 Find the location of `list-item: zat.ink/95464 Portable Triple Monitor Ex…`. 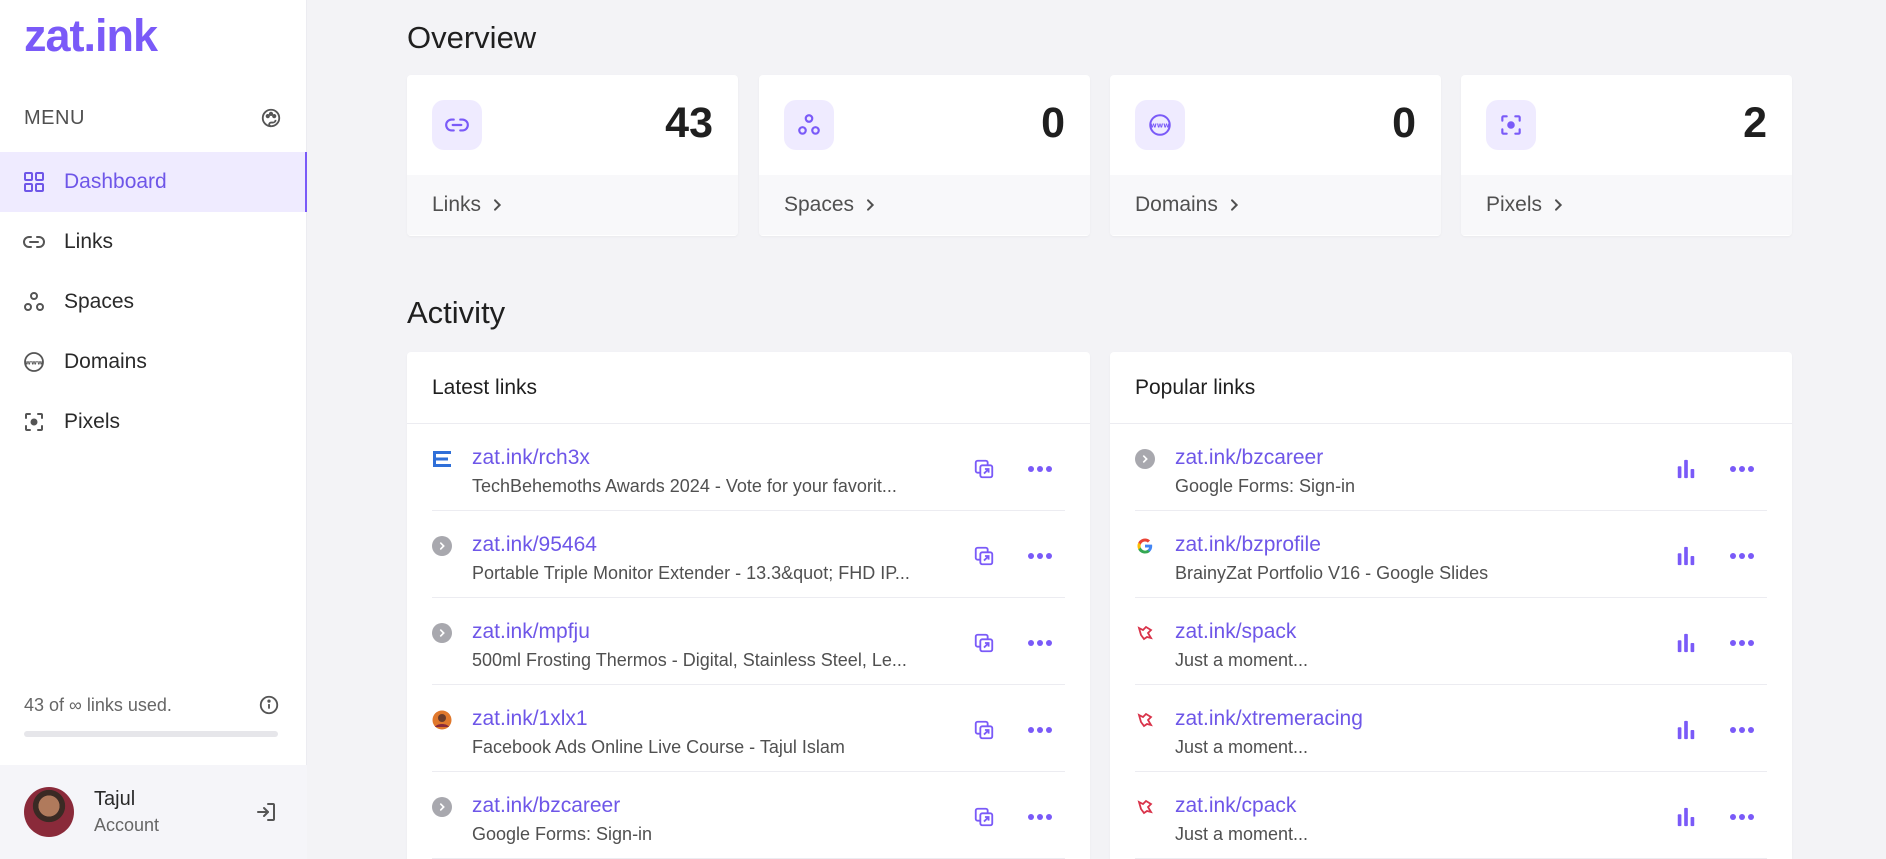

list-item: zat.ink/95464 Portable Triple Monitor Ex… is located at coordinates (748, 554).